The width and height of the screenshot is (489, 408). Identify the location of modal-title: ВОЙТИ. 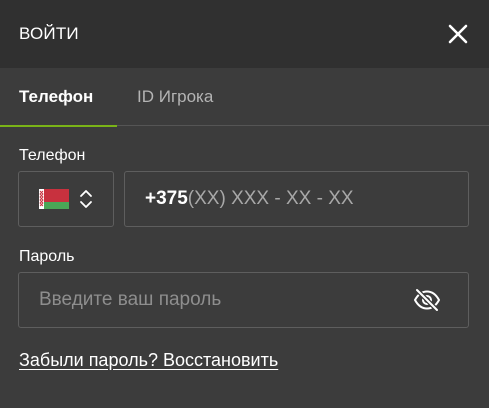
(49, 33).